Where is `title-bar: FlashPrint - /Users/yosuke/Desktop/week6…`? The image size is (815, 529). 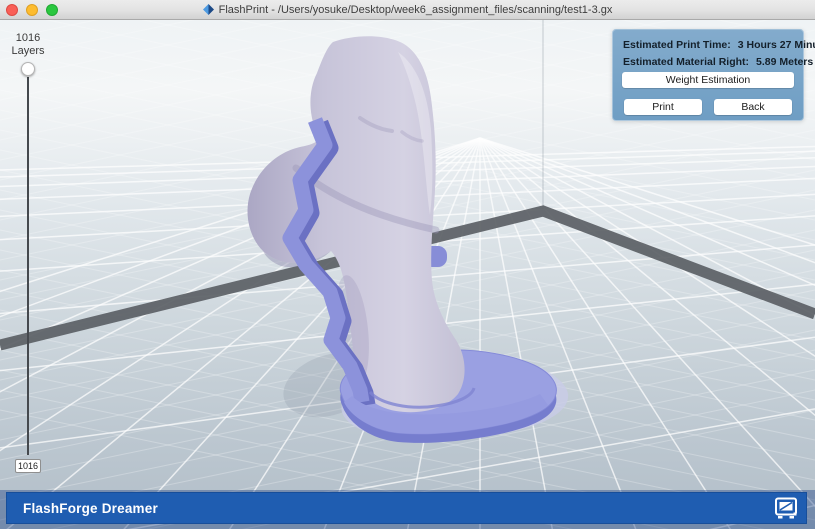 title-bar: FlashPrint - /Users/yosuke/Desktop/week6… is located at coordinates (407, 10).